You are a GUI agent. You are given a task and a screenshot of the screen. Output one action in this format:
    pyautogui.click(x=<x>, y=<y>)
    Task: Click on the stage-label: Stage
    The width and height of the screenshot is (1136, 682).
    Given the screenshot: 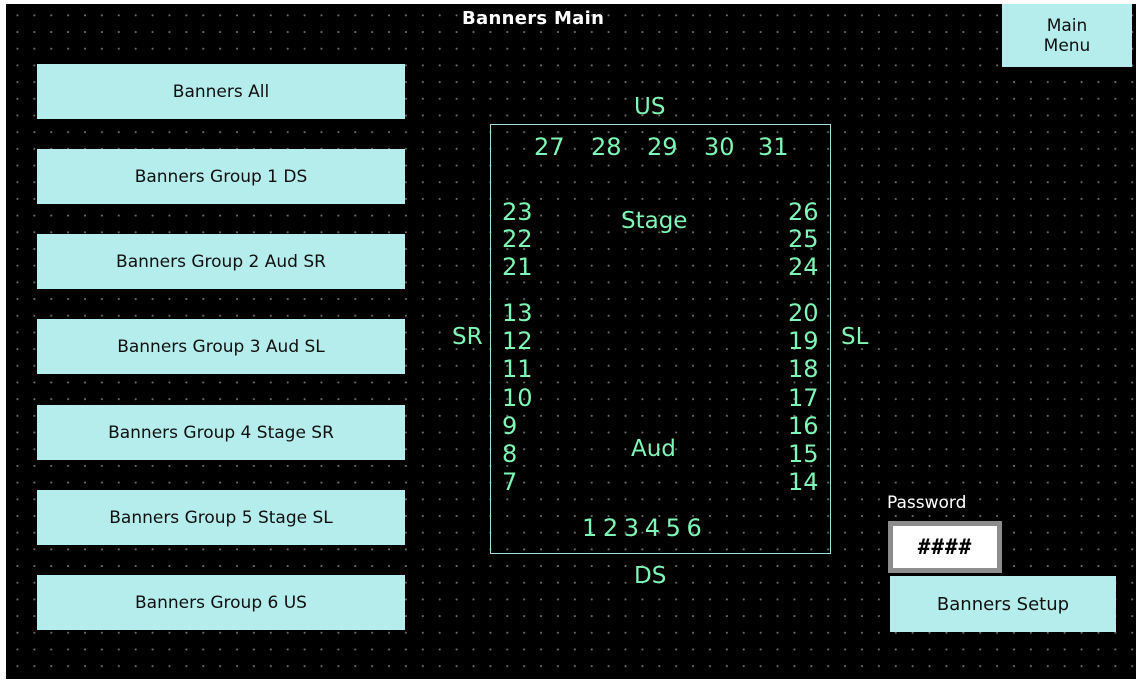 What is the action you would take?
    pyautogui.click(x=654, y=221)
    